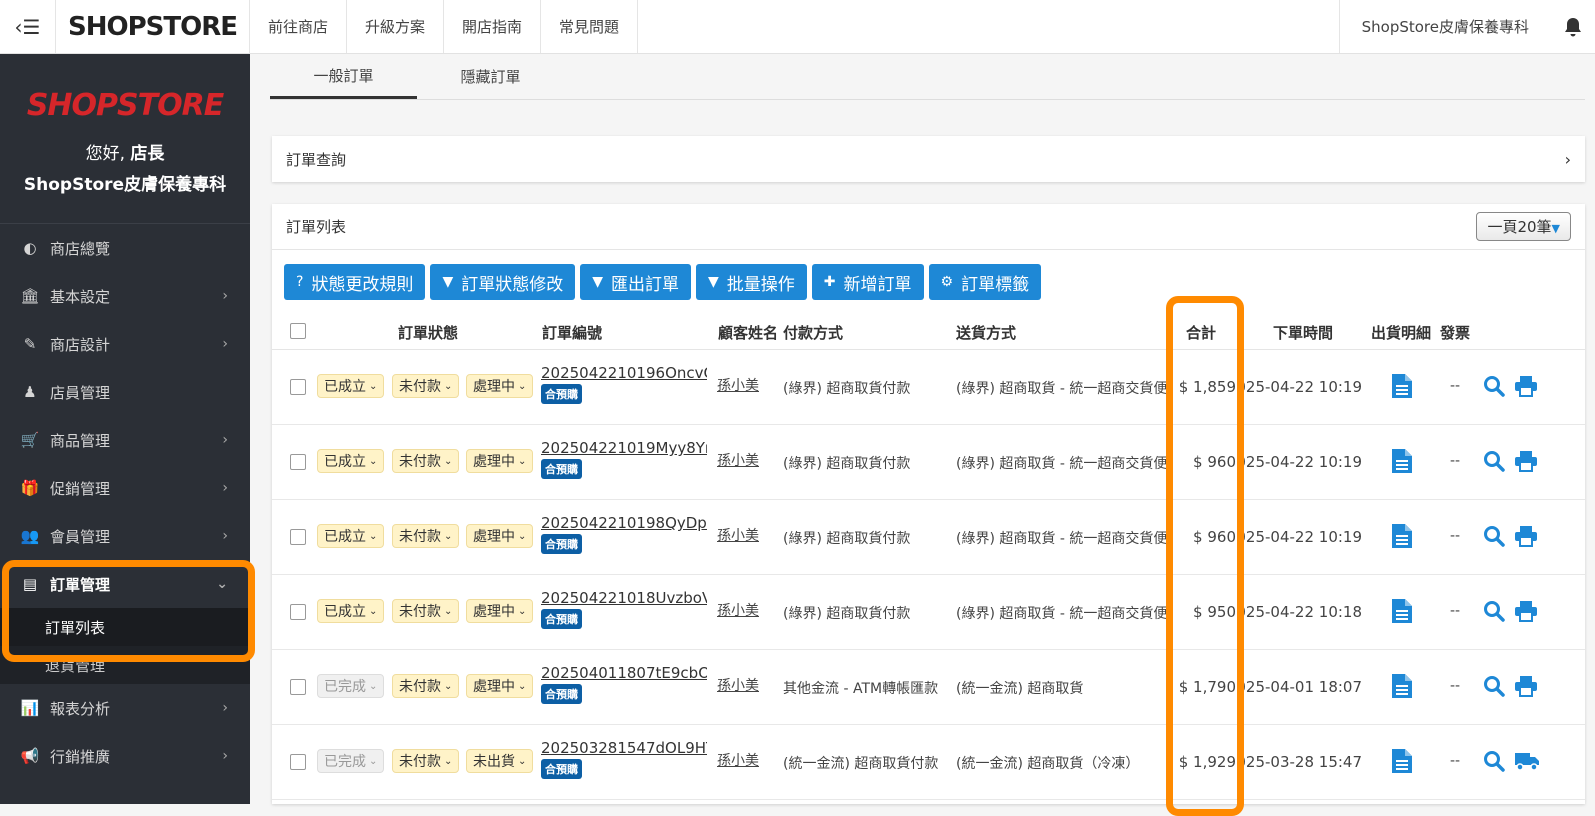  Describe the element at coordinates (125, 185) in the screenshot. I see `sidebar-shop-name: ShopStore皮膚保養專科` at that location.